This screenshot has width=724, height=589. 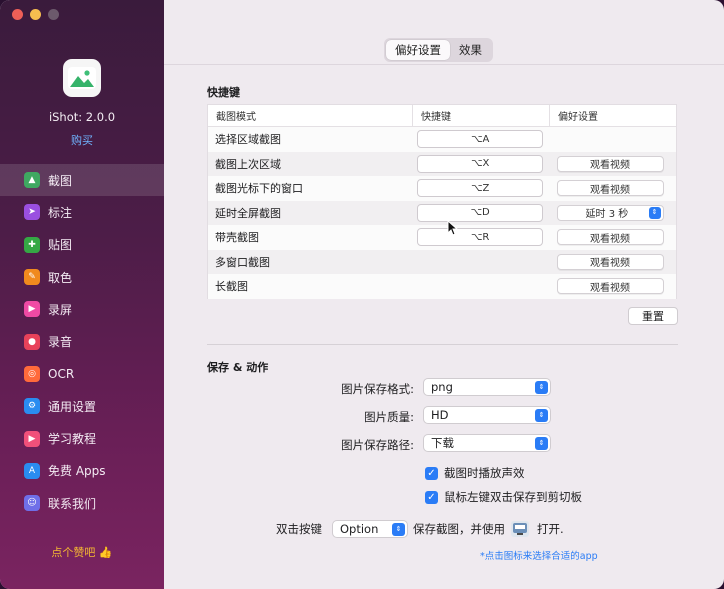 I want to click on tab-preferences: 偏好设置, so click(x=418, y=50).